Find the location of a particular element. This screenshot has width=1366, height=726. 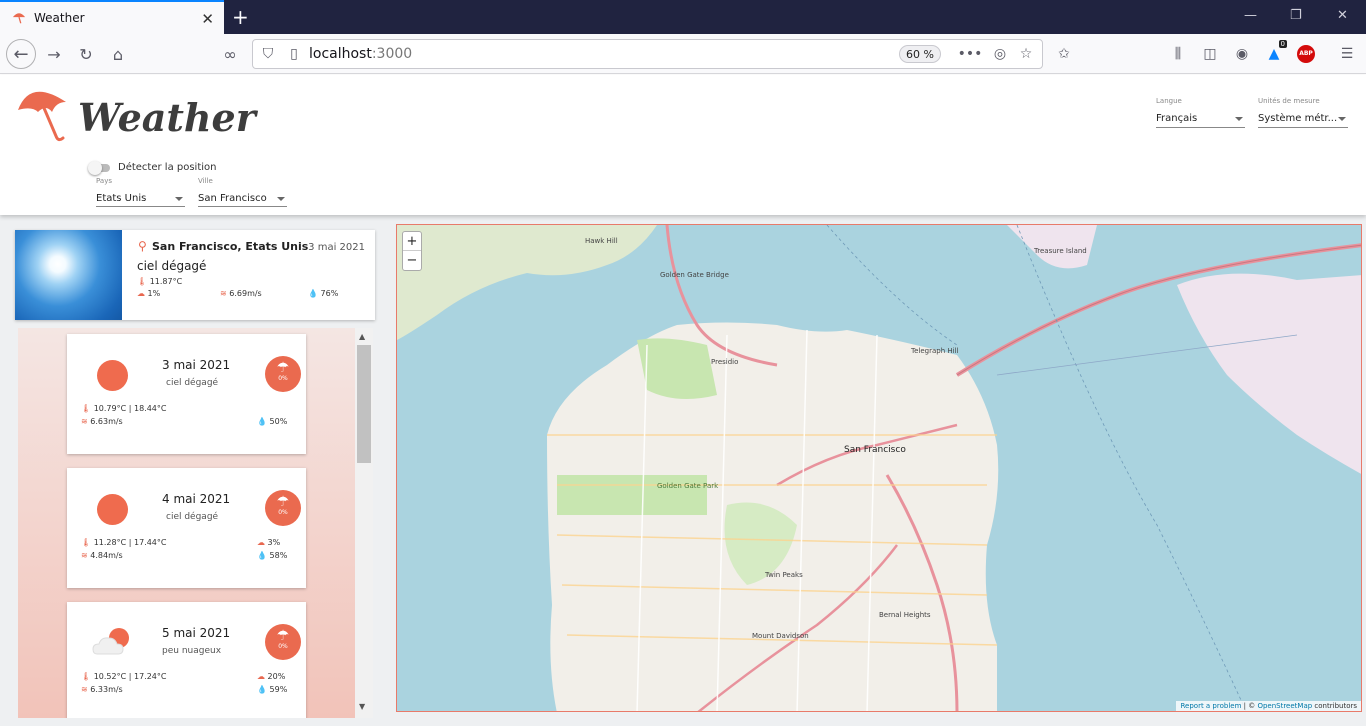

rain-cloud-icon: ☁ is located at coordinates (261, 676).